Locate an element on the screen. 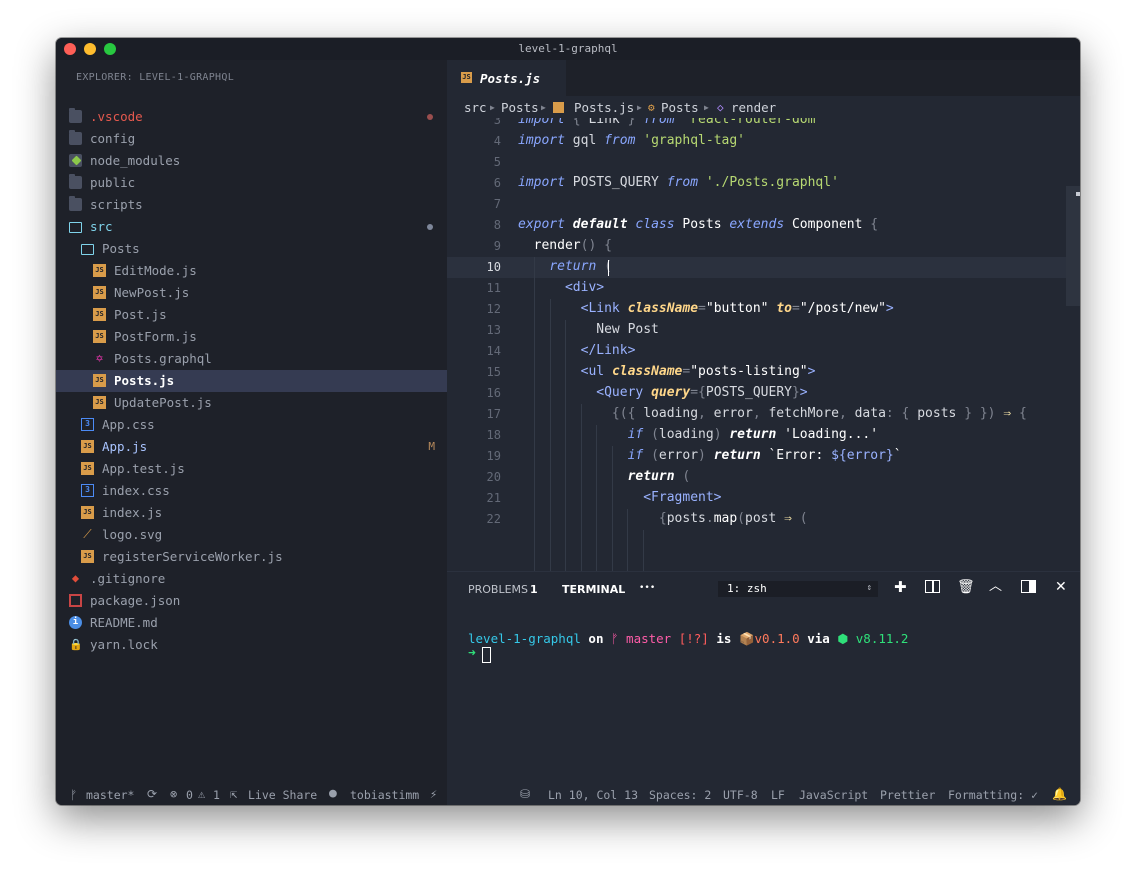 The height and width of the screenshot is (880, 1136). tree-item: package.json is located at coordinates (251, 601).